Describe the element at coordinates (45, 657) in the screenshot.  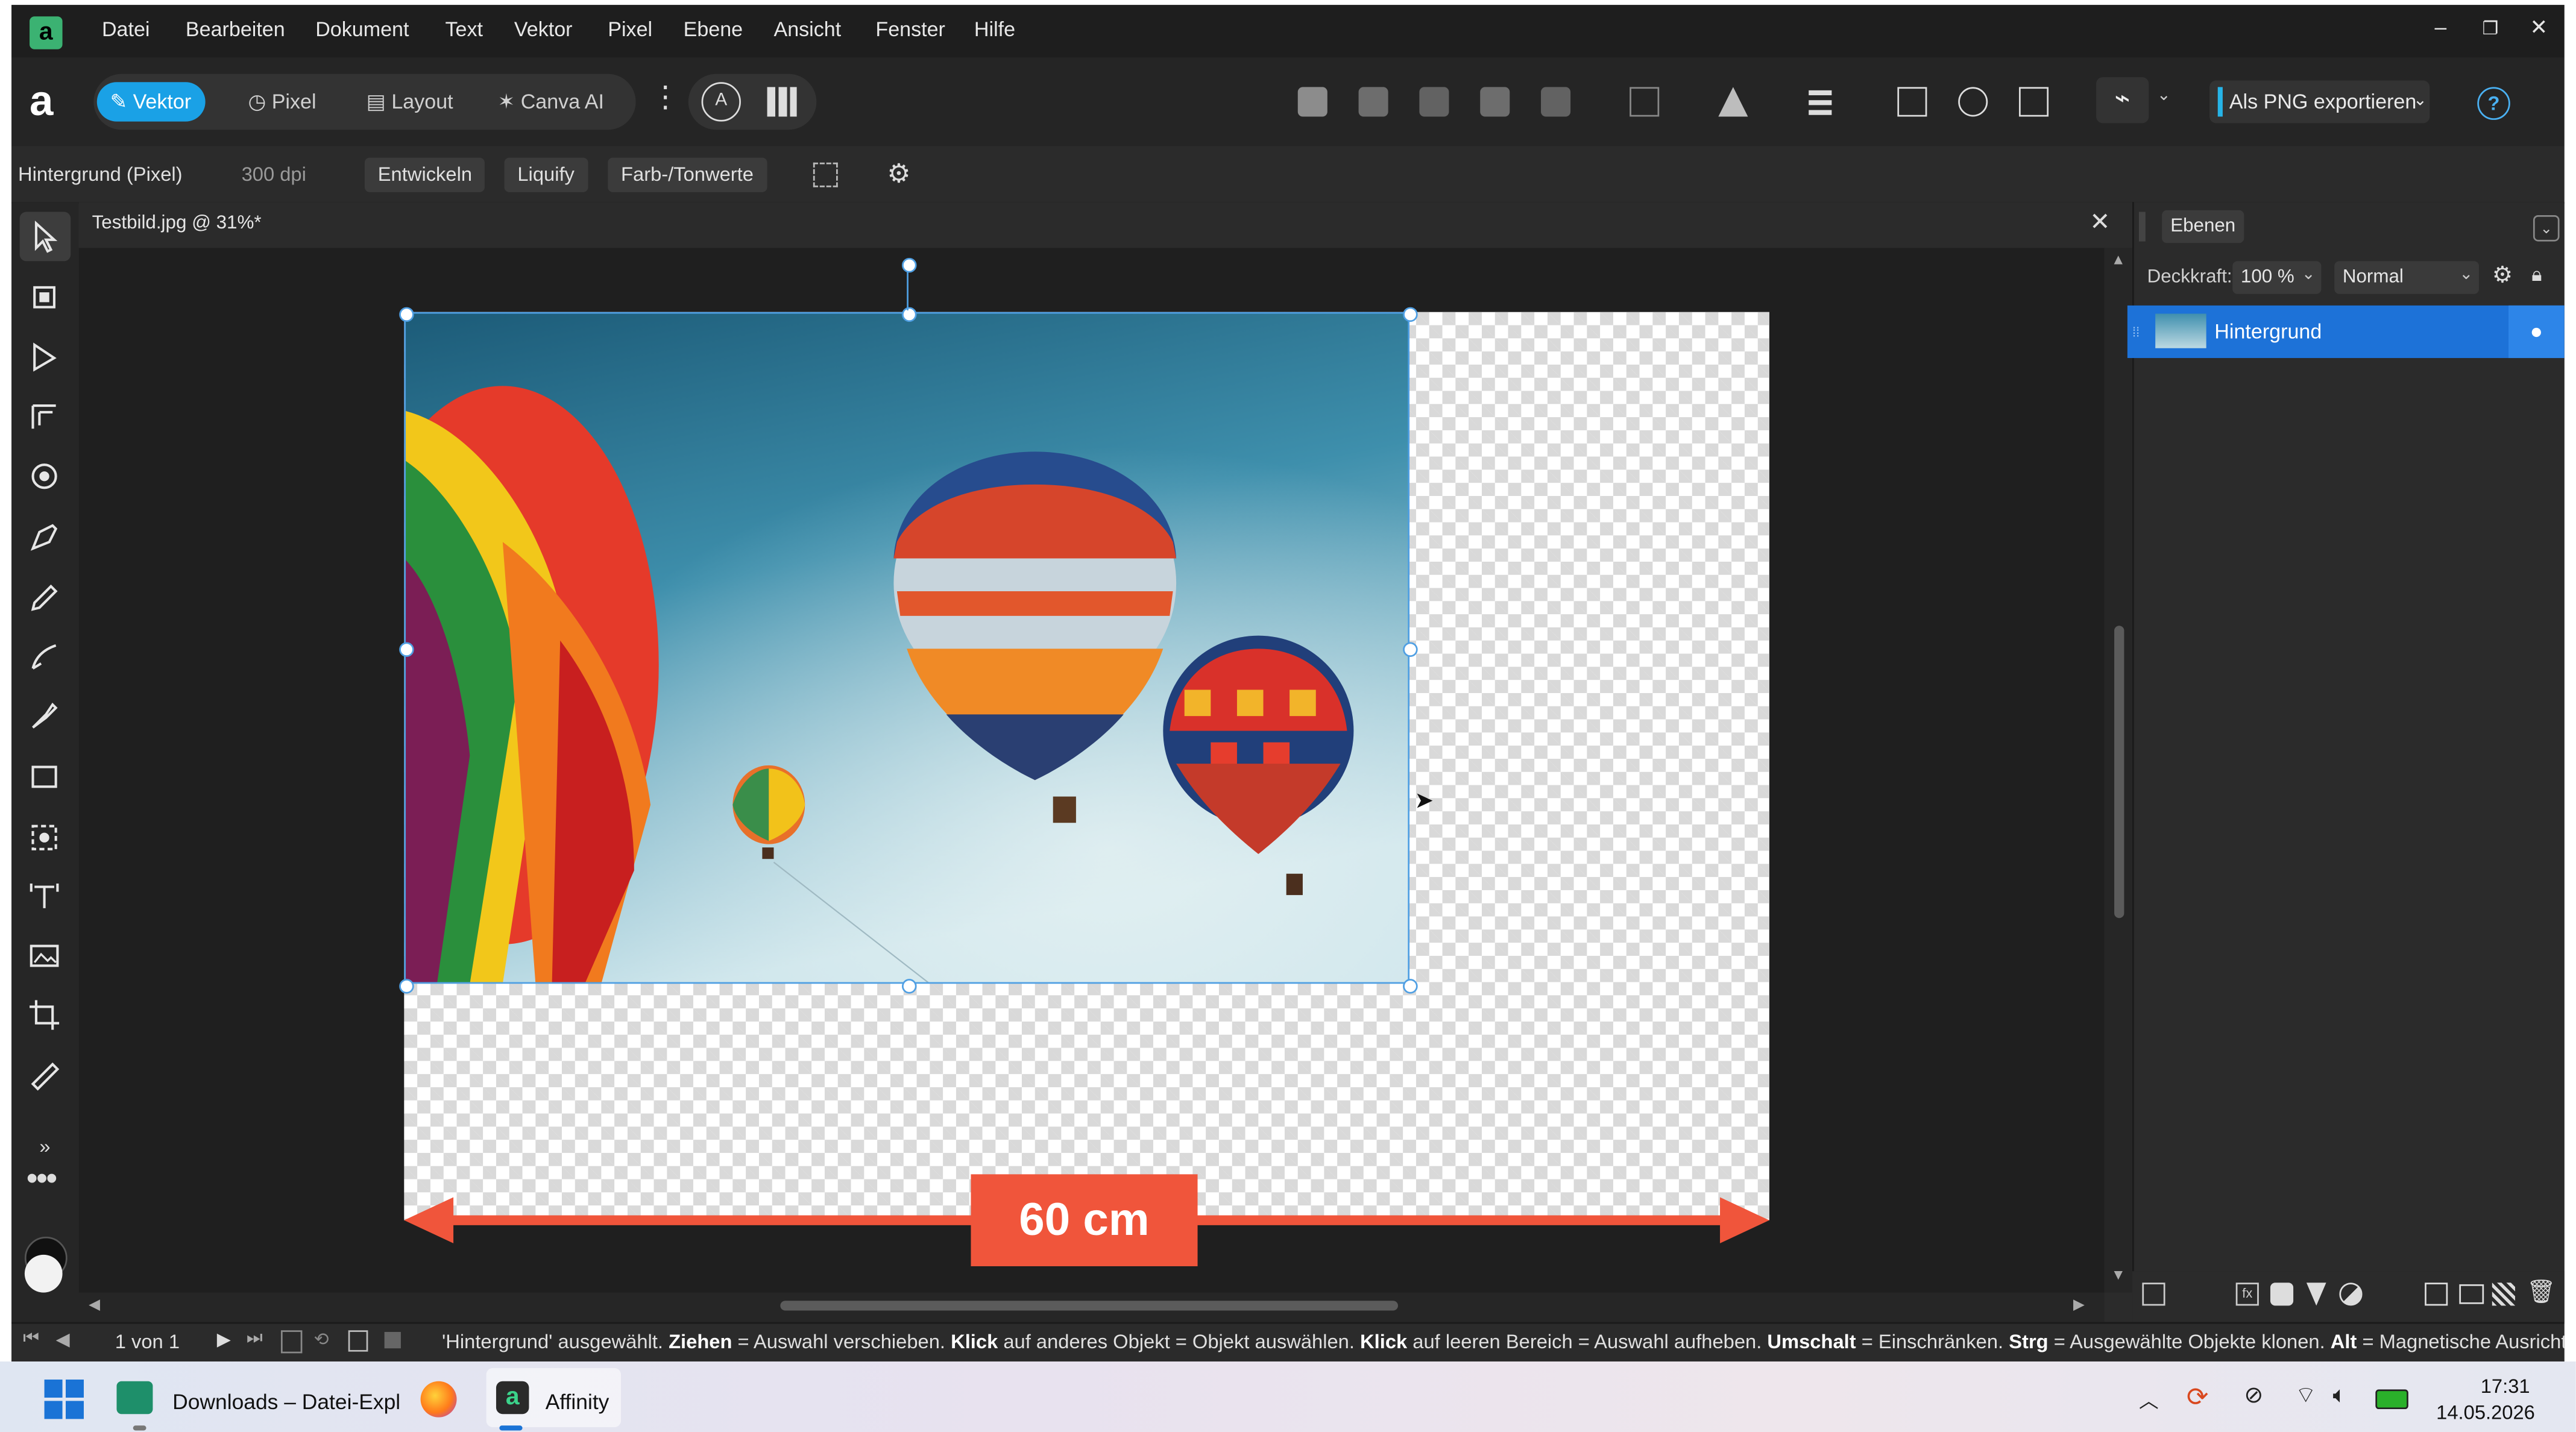
I see `vector-brush-icon` at that location.